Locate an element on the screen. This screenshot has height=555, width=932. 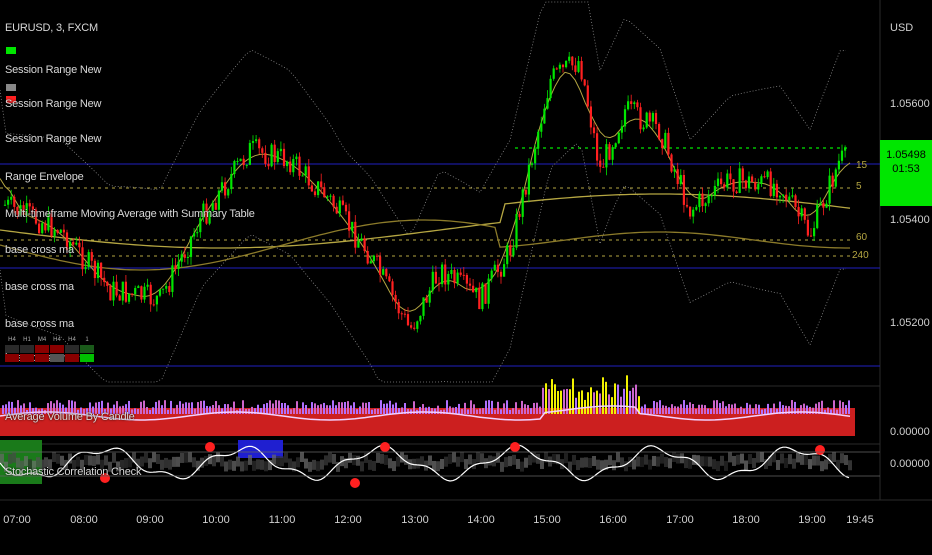
indicator-label: Range Envelope is located at coordinates (44, 177).